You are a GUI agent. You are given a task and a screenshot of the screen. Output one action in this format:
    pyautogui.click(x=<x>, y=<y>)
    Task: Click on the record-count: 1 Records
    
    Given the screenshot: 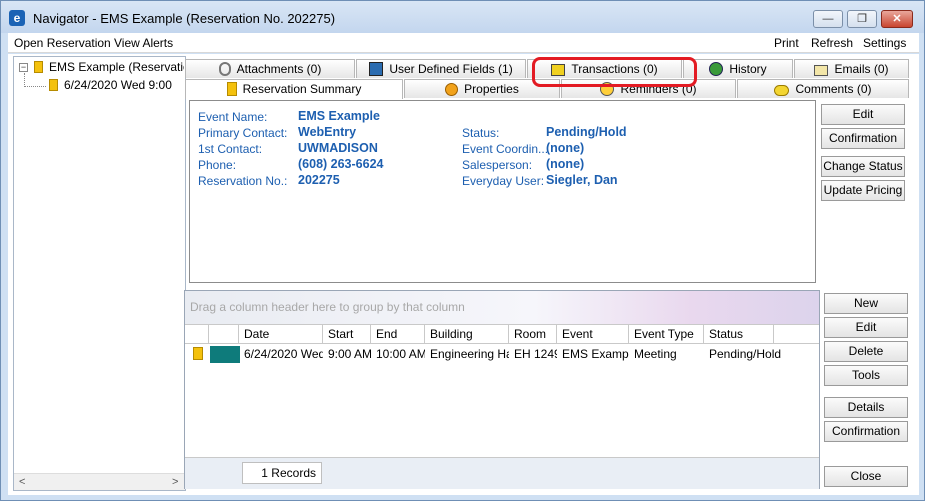 What is the action you would take?
    pyautogui.click(x=282, y=473)
    